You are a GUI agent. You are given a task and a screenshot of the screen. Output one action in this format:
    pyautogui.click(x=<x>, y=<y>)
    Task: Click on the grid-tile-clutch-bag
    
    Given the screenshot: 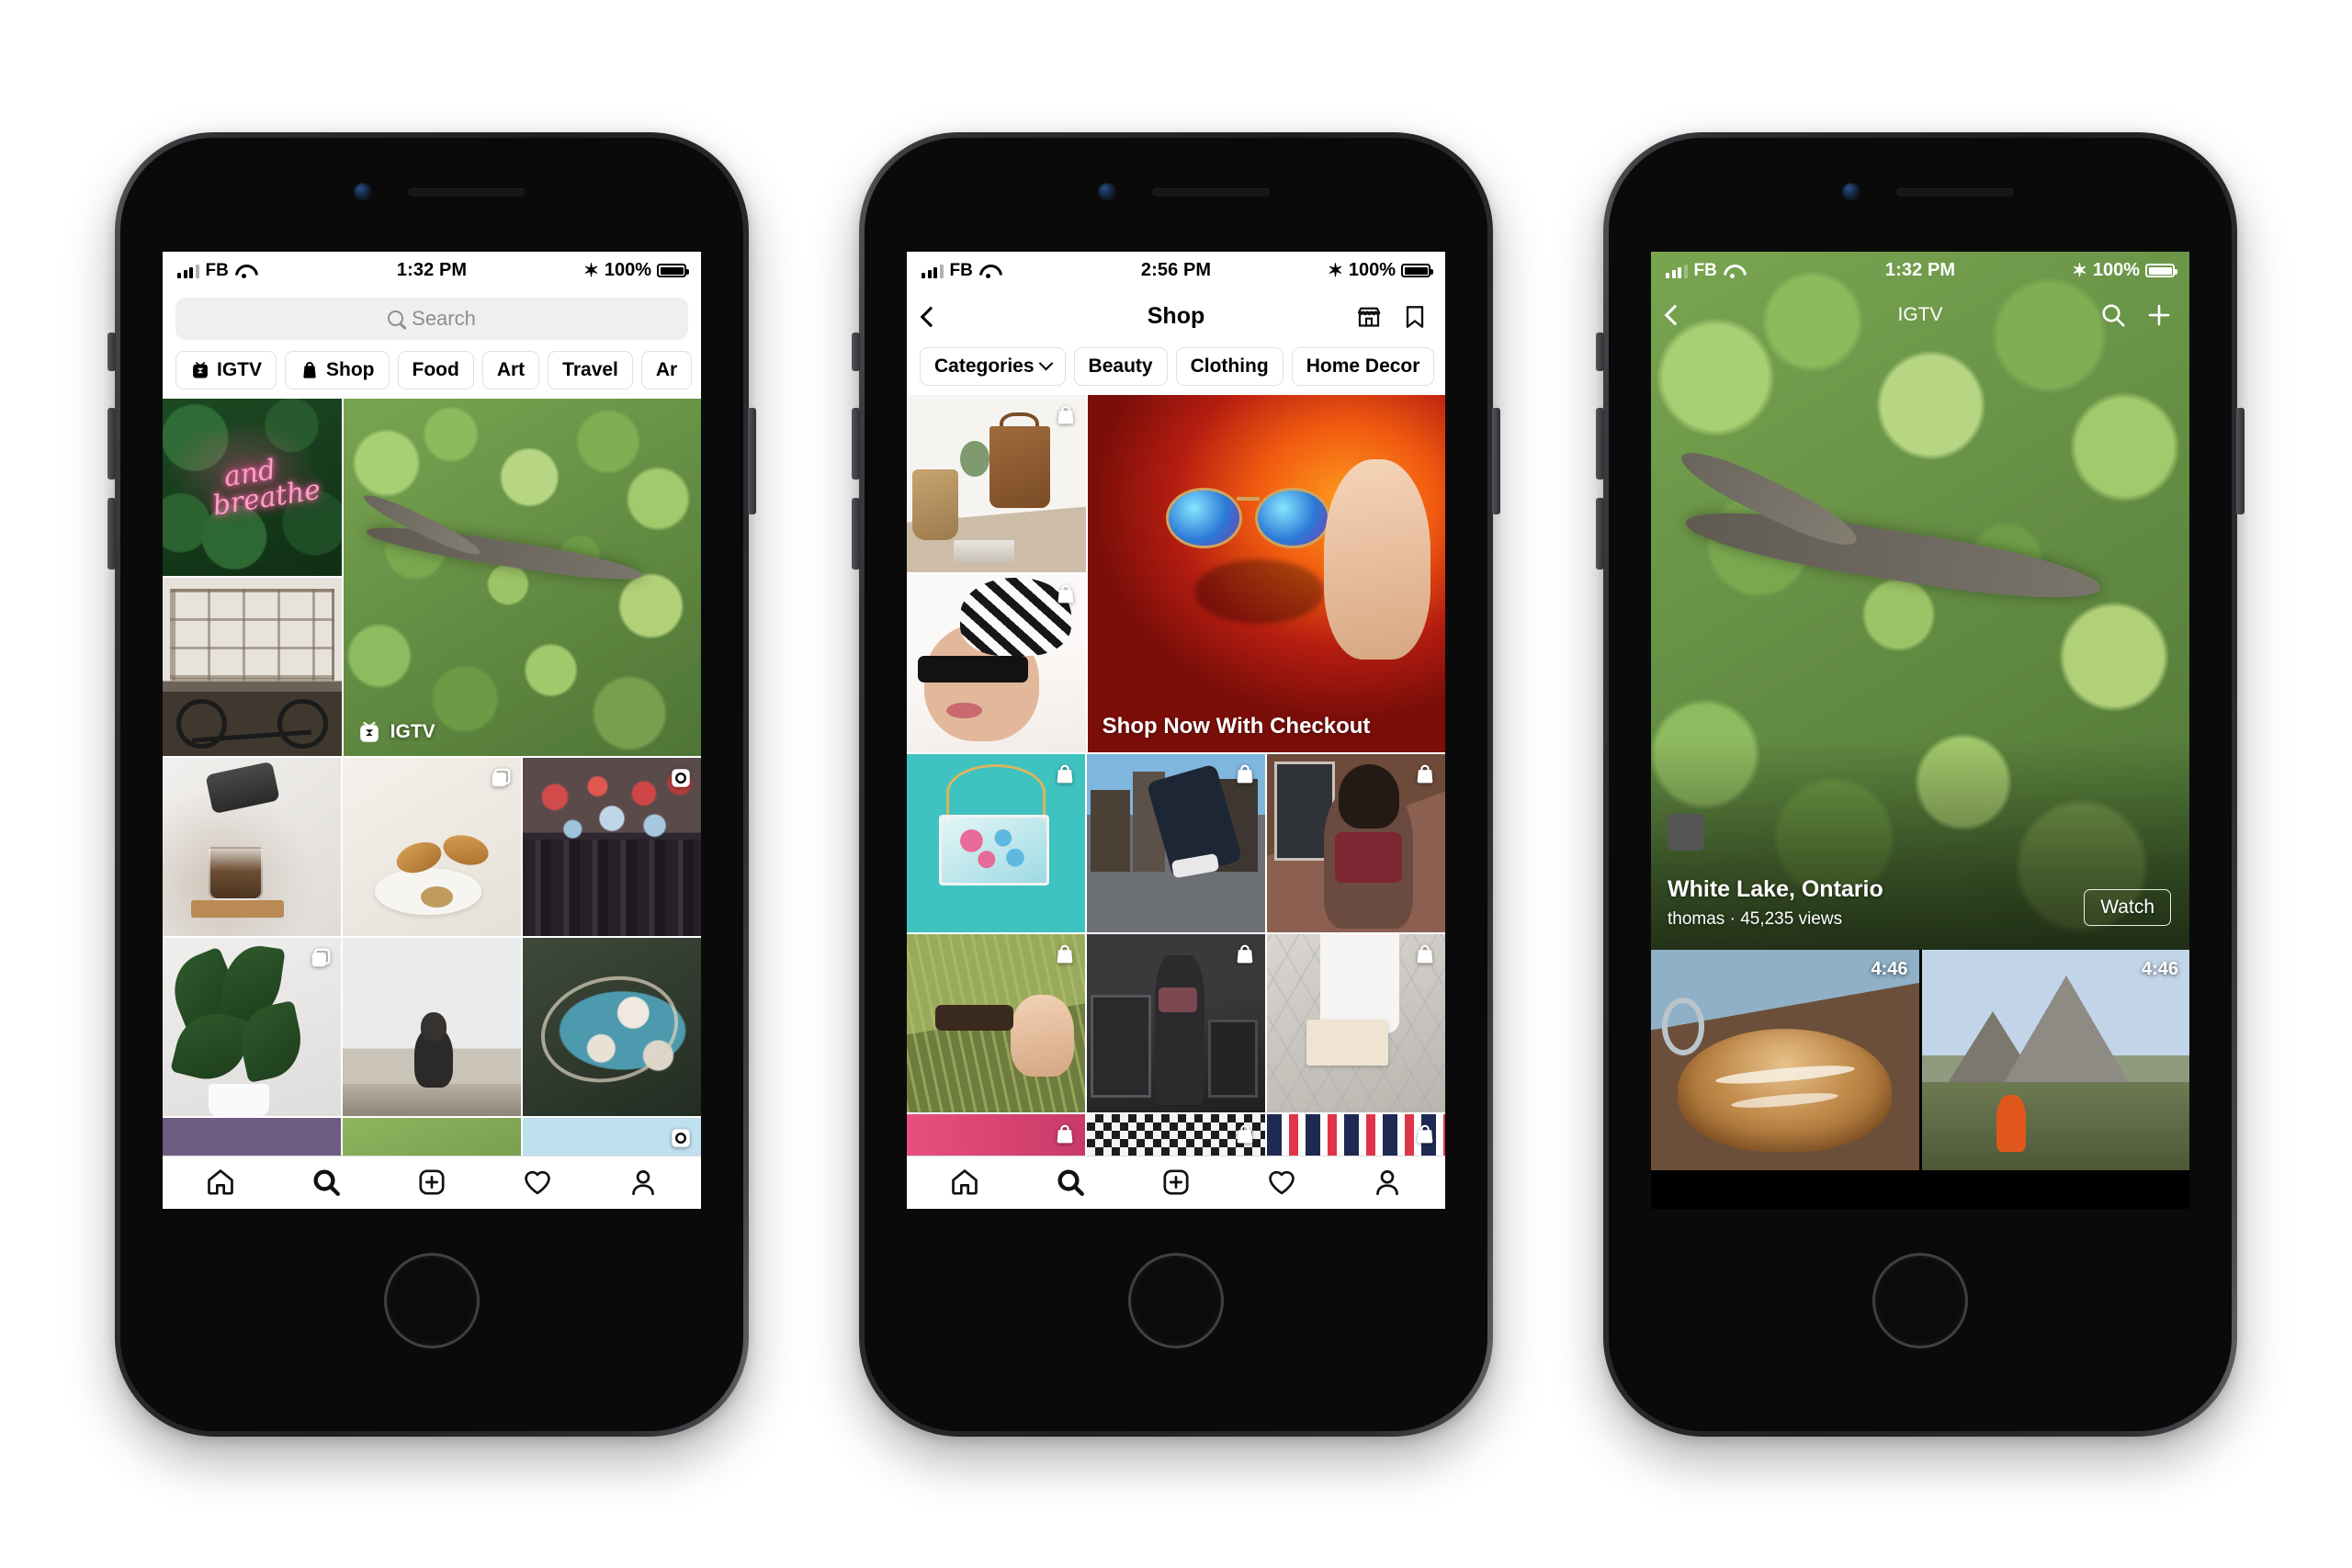 What is the action you would take?
    pyautogui.click(x=996, y=843)
    